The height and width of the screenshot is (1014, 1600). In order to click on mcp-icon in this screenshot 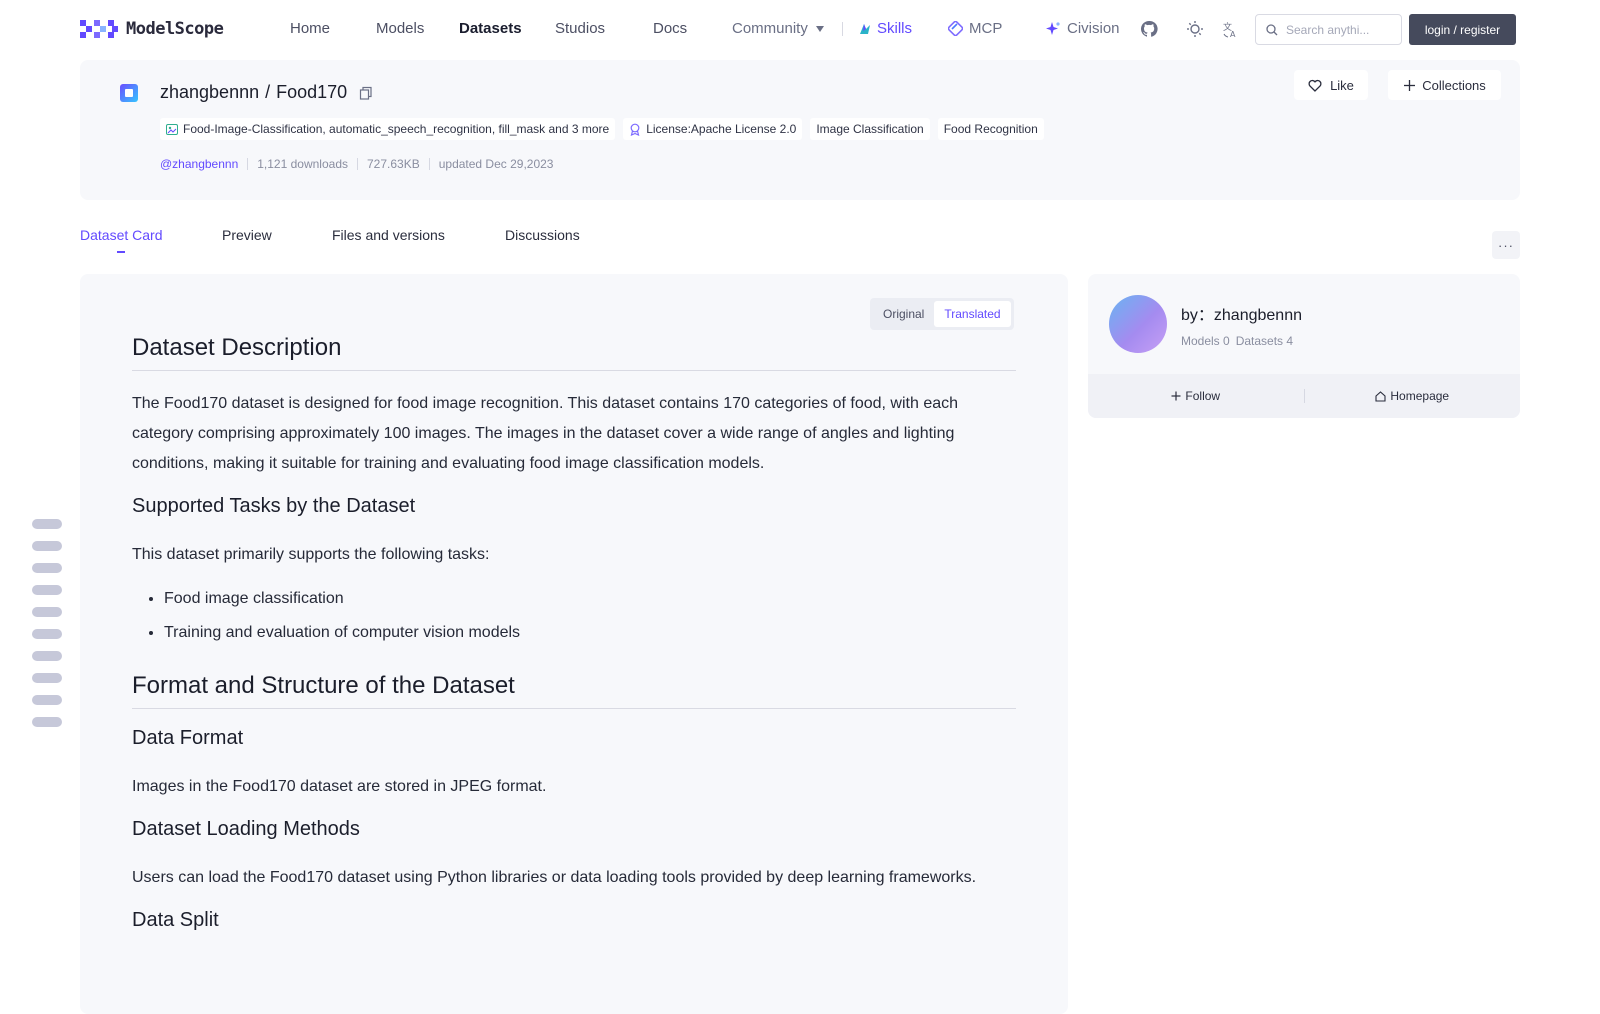, I will do `click(955, 28)`.